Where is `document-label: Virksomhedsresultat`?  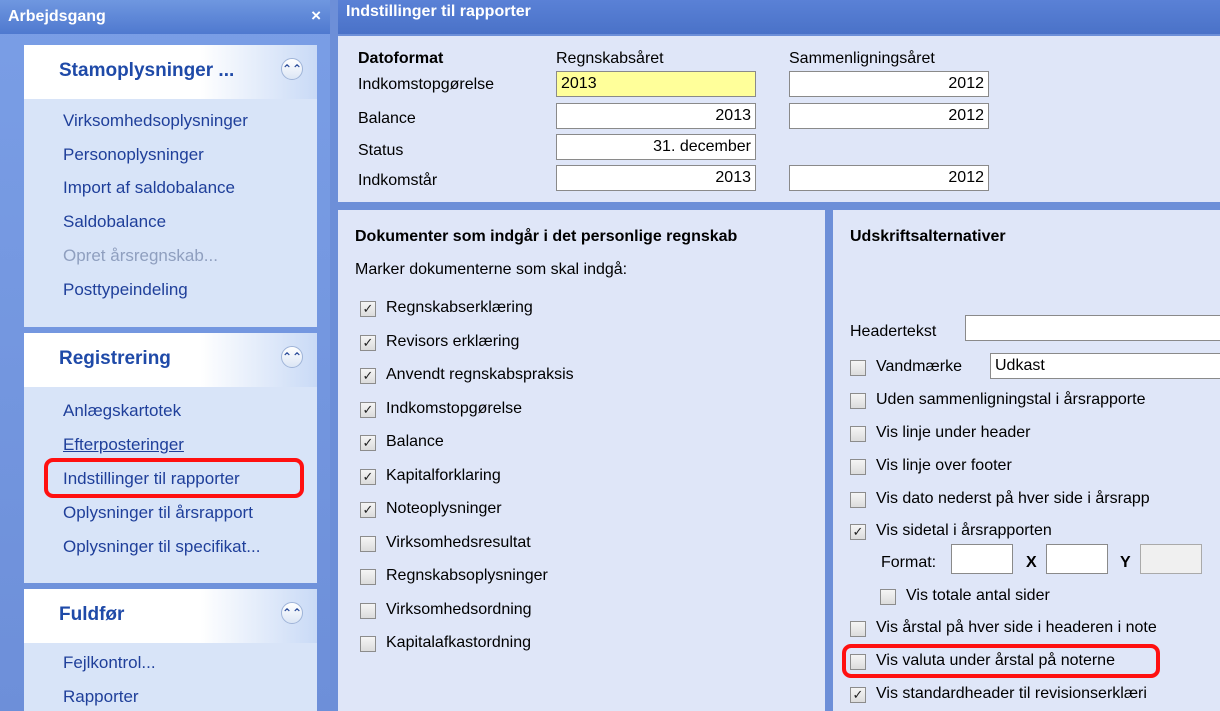
document-label: Virksomhedsresultat is located at coordinates (458, 542).